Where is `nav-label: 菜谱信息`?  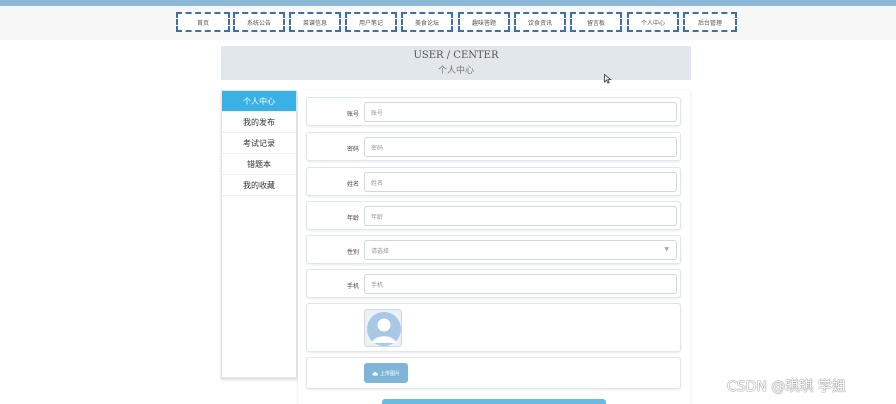 nav-label: 菜谱信息 is located at coordinates (314, 23).